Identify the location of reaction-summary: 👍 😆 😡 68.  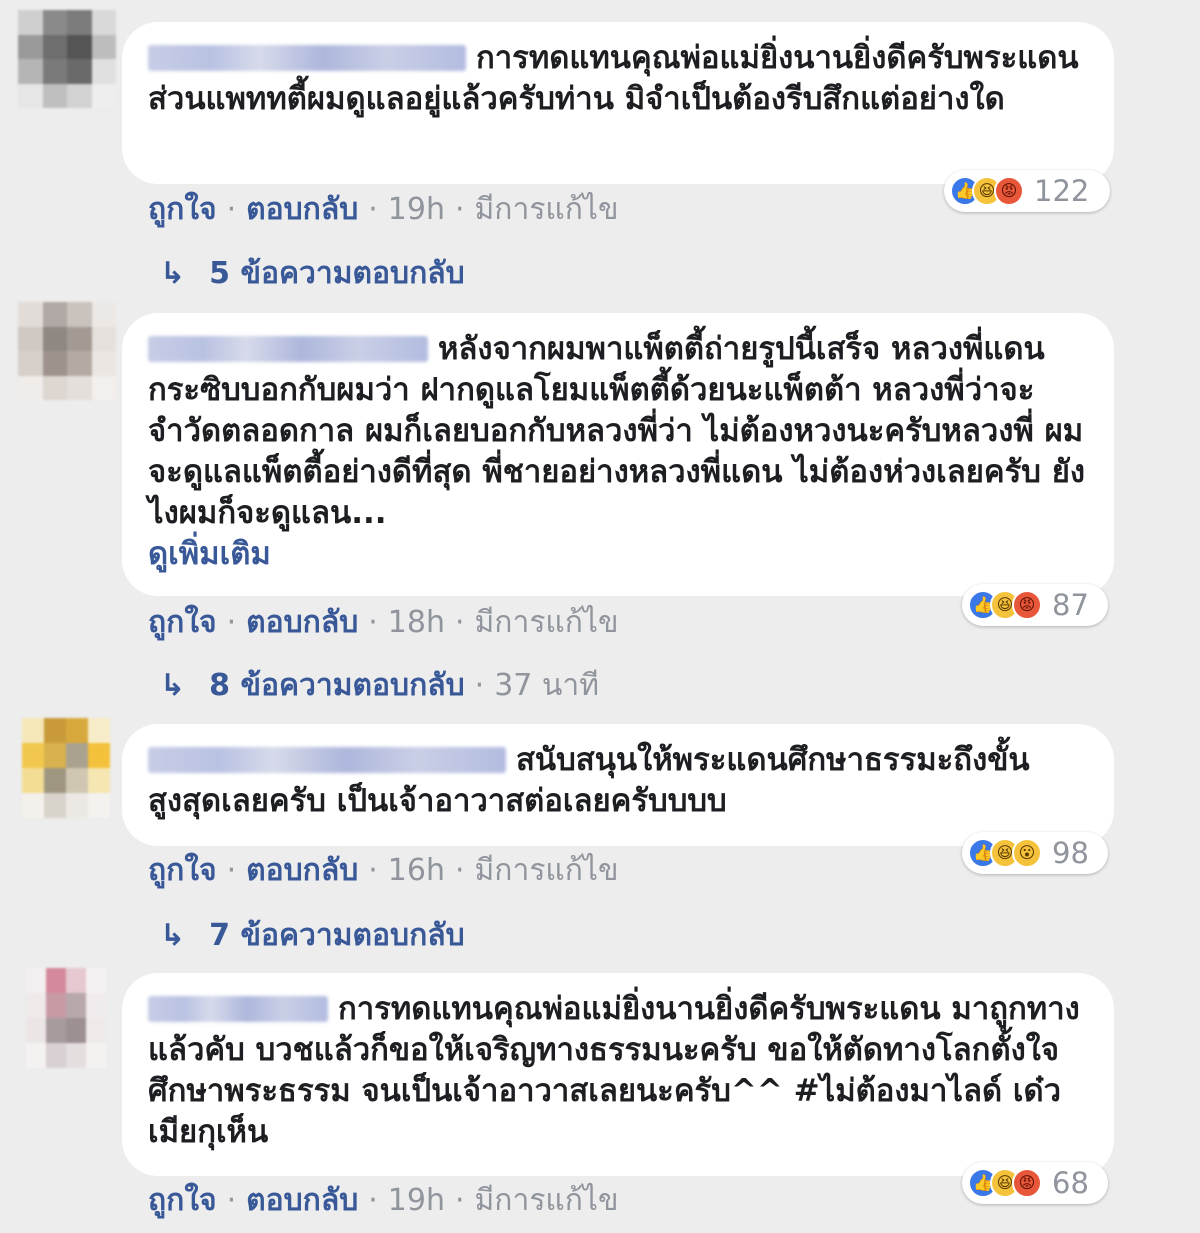
(1035, 1183).